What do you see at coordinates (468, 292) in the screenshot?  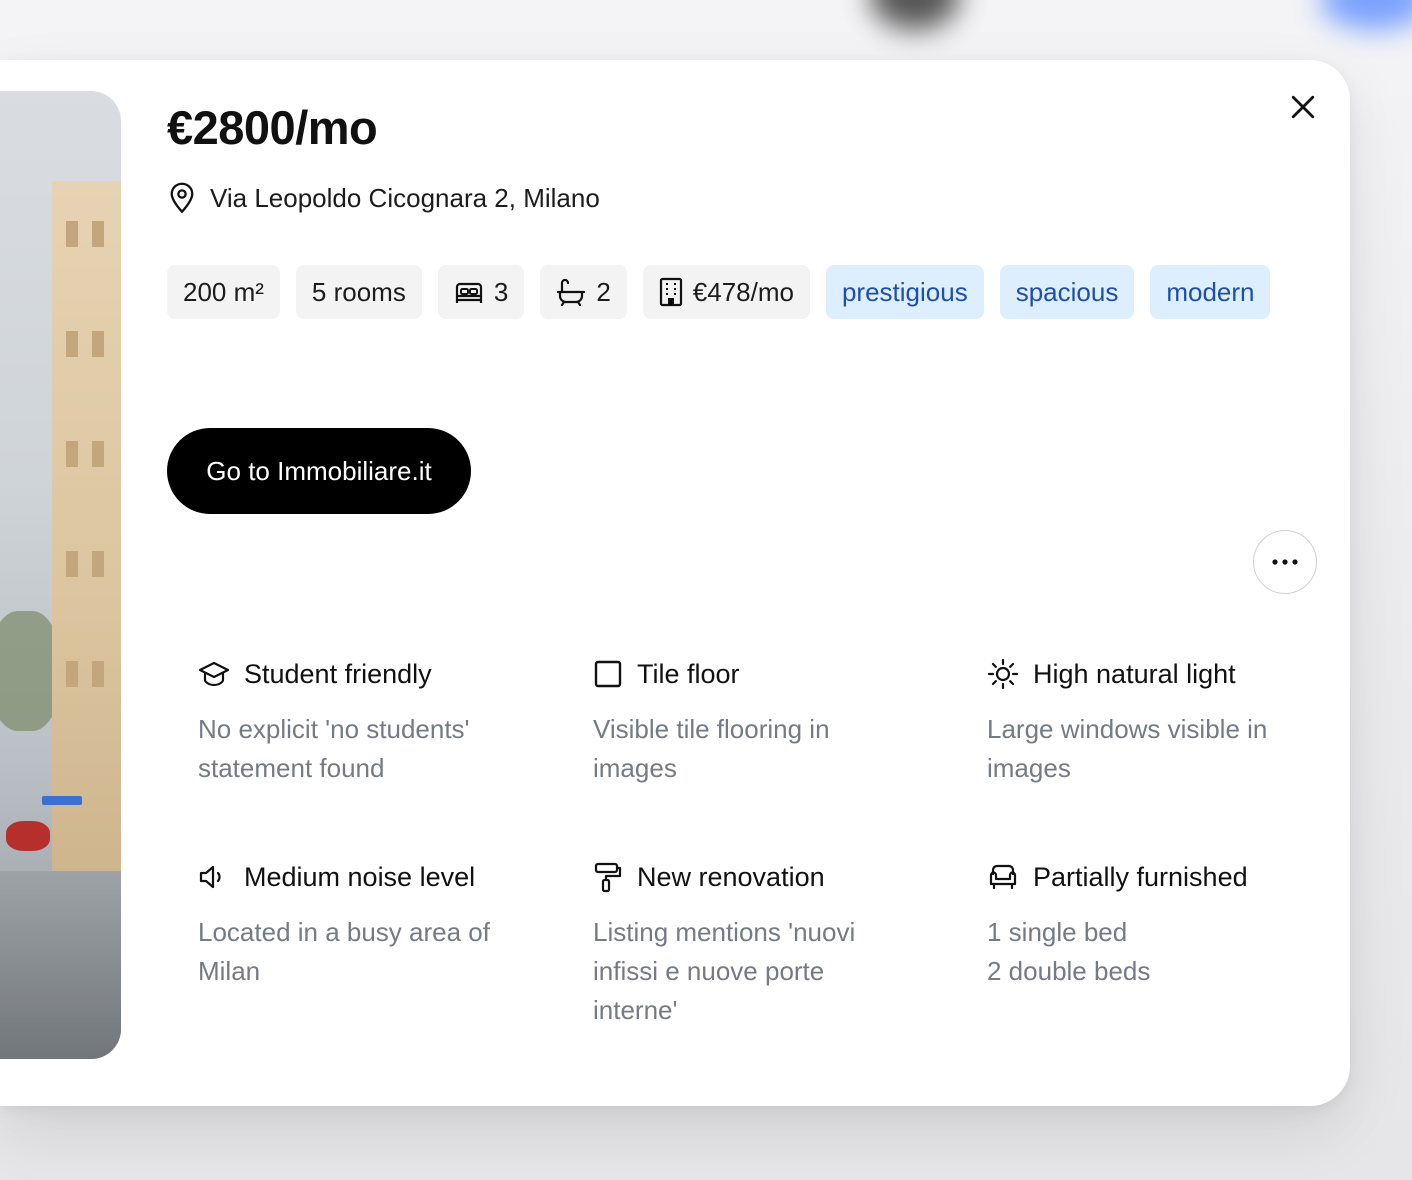 I see `bed-icon` at bounding box center [468, 292].